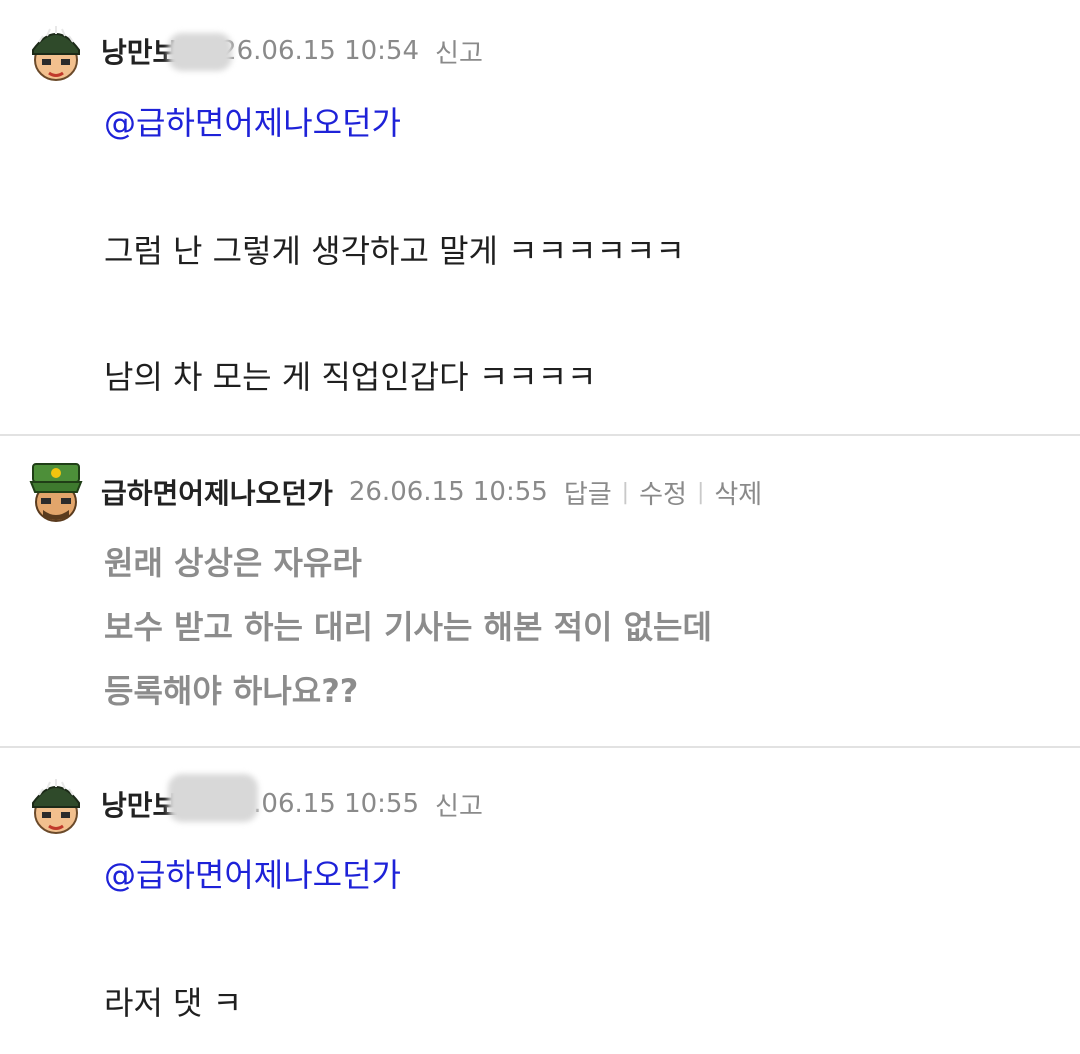 The width and height of the screenshot is (1080, 1054). What do you see at coordinates (231, 691) in the screenshot?
I see `comment-text-line: 등록해야 하나요??` at bounding box center [231, 691].